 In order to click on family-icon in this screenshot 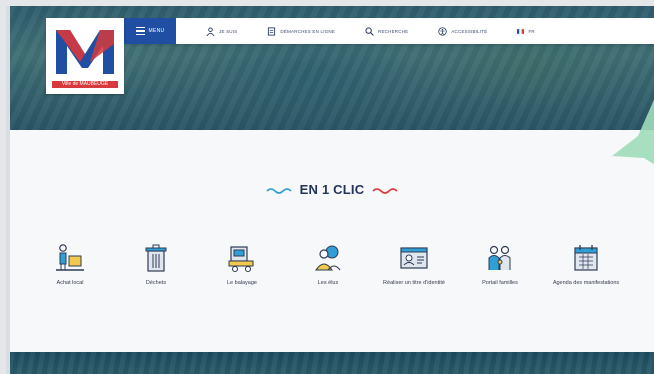, I will do `click(499, 257)`.